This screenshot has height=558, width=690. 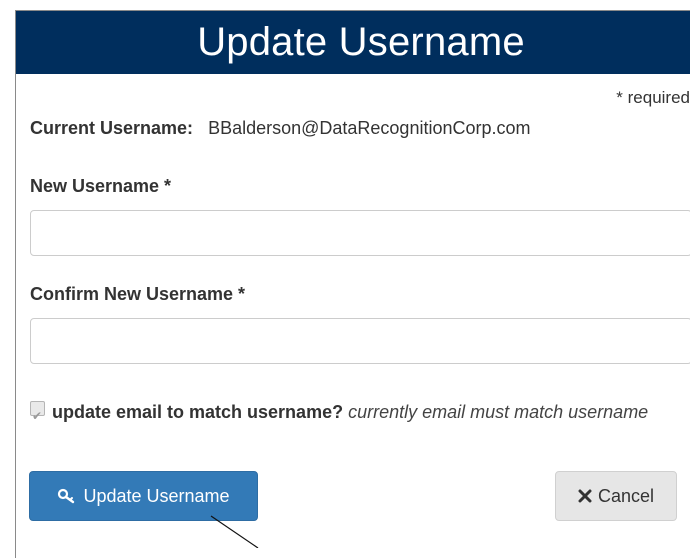 I want to click on annotation-pointer-line, so click(x=234, y=531).